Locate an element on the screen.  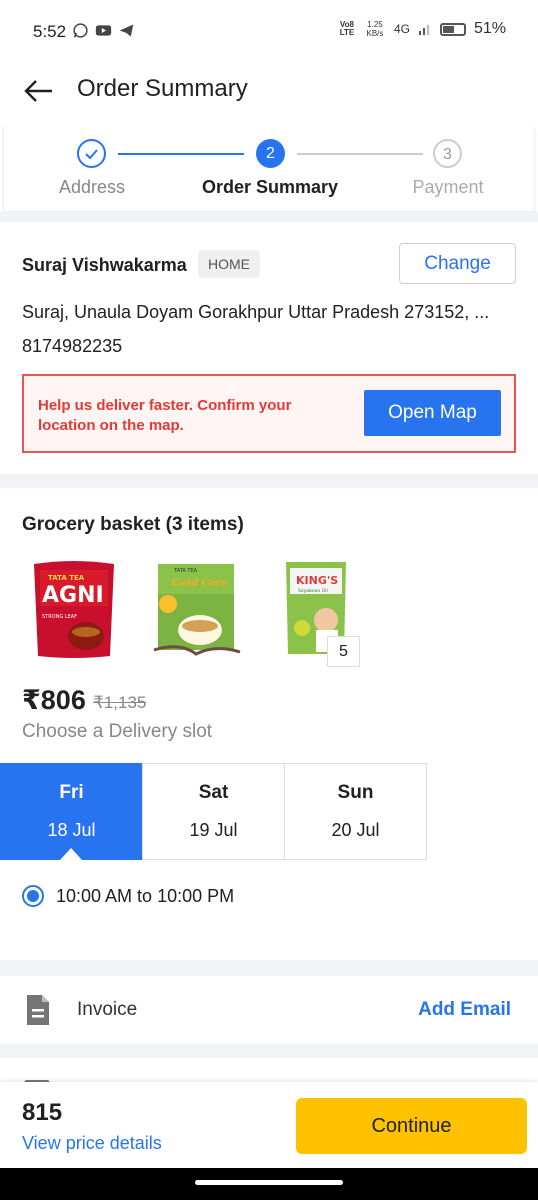
address-type-badge: HOME is located at coordinates (229, 264).